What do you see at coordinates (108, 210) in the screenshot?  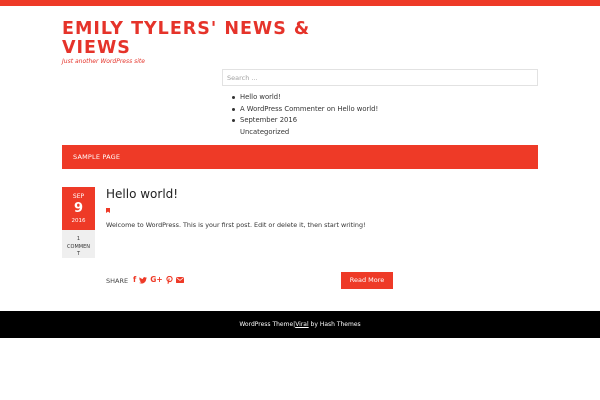 I see `bookmark-icon` at bounding box center [108, 210].